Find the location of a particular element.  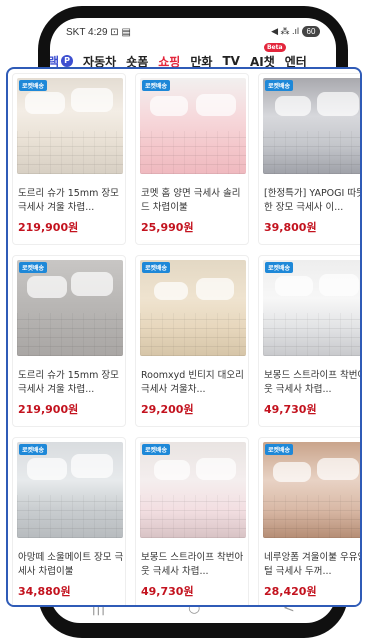

product-price: 34,880원 is located at coordinates (44, 591).